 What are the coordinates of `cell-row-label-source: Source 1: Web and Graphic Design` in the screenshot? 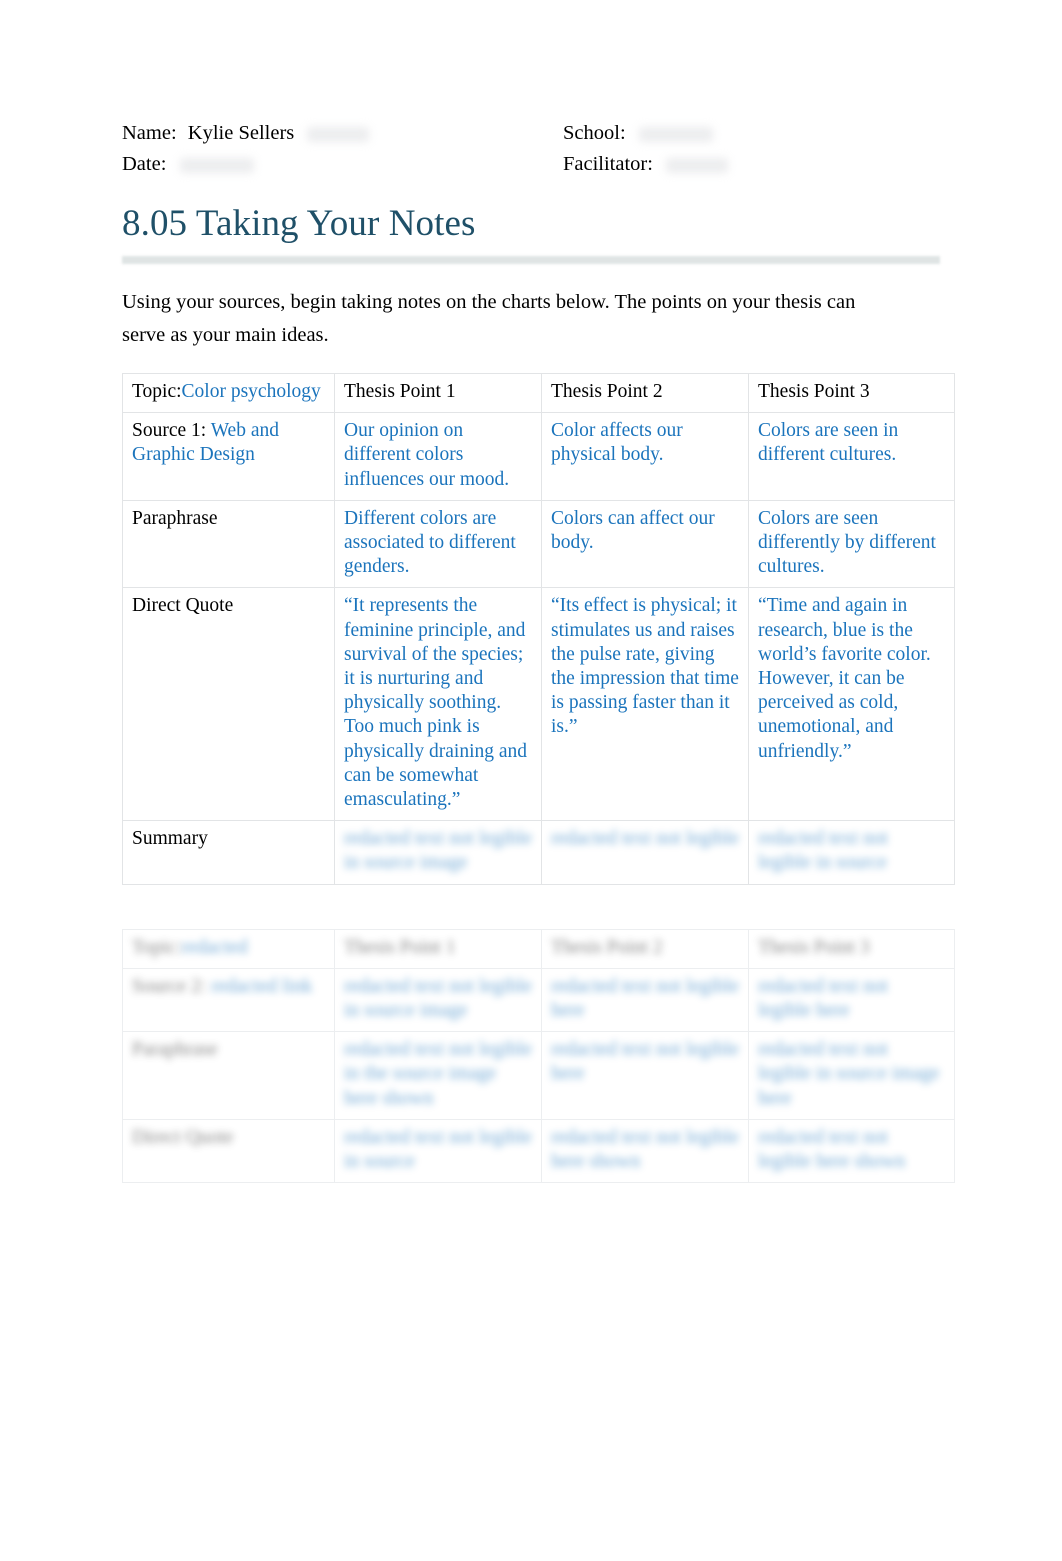 It's located at (228, 456).